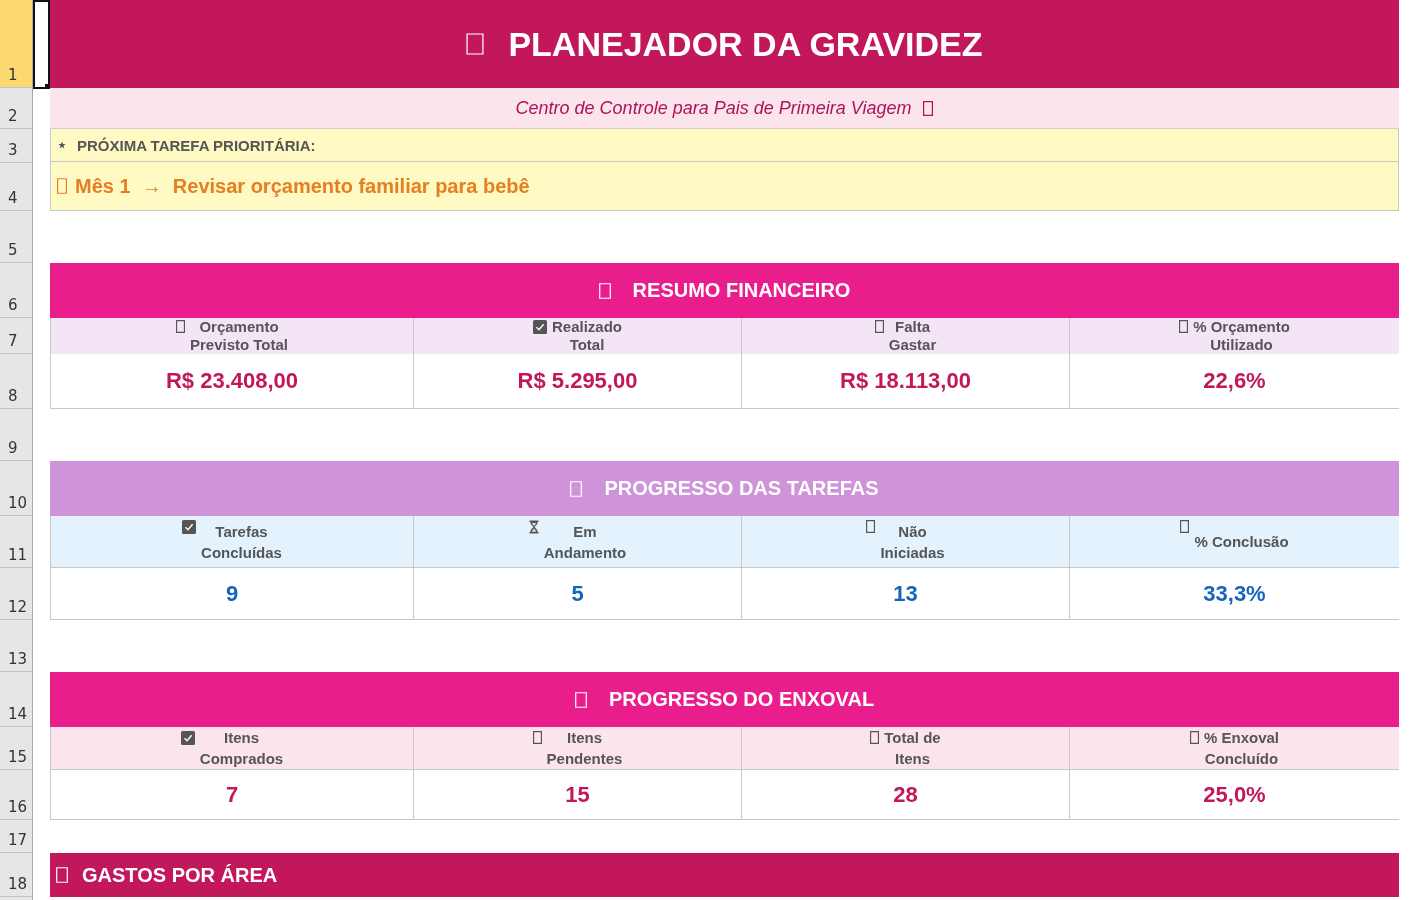  I want to click on stat-value-cell: R$ 18.113,00, so click(906, 381).